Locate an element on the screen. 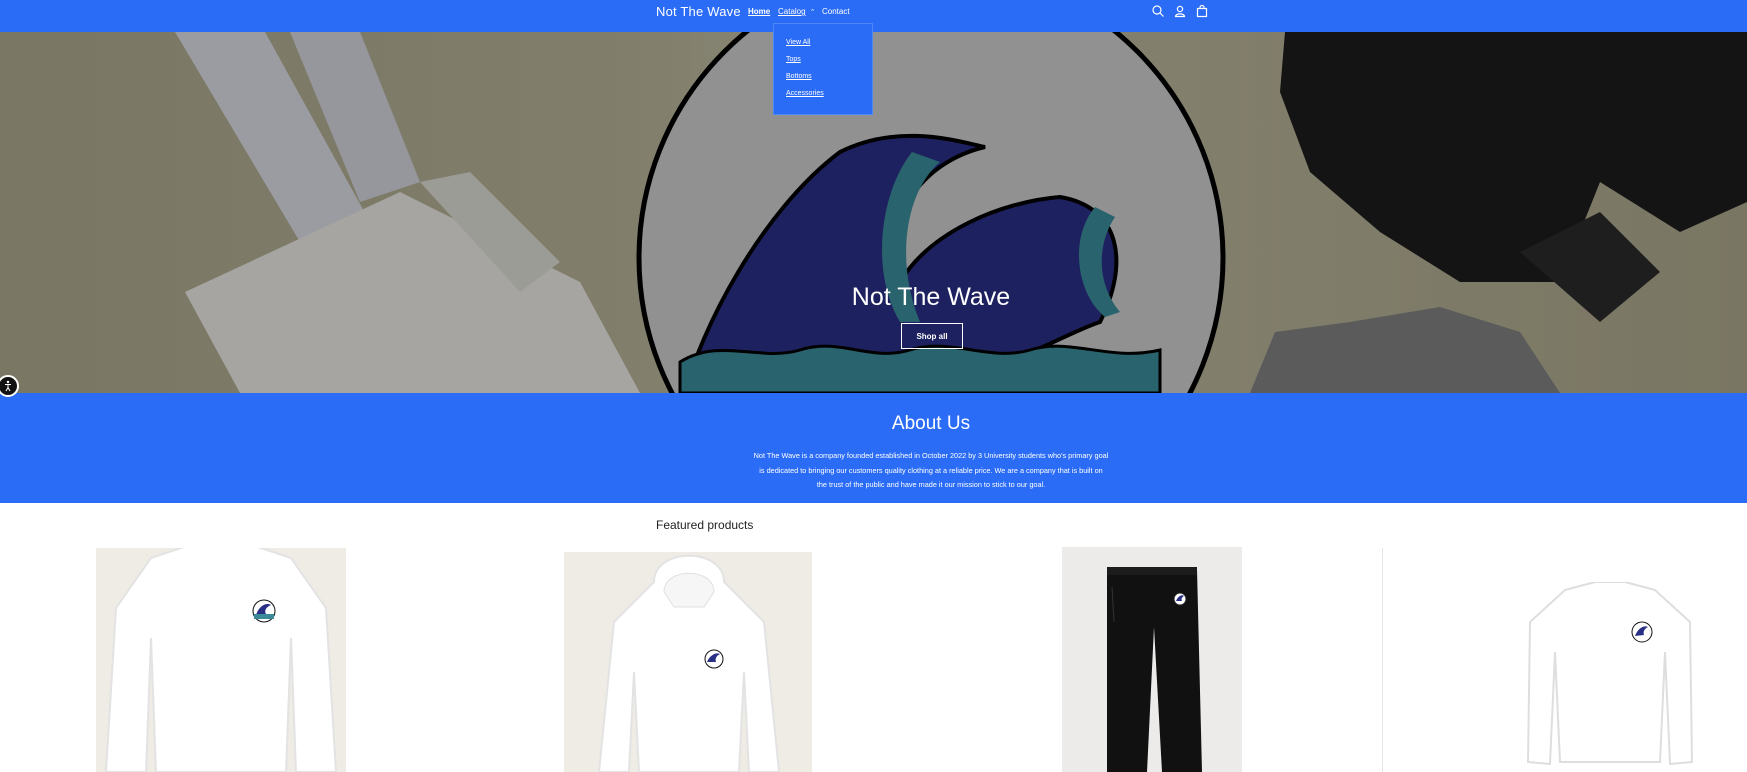  catalog-dropdown-menu: View All Tops Bottoms Accessories is located at coordinates (823, 69).